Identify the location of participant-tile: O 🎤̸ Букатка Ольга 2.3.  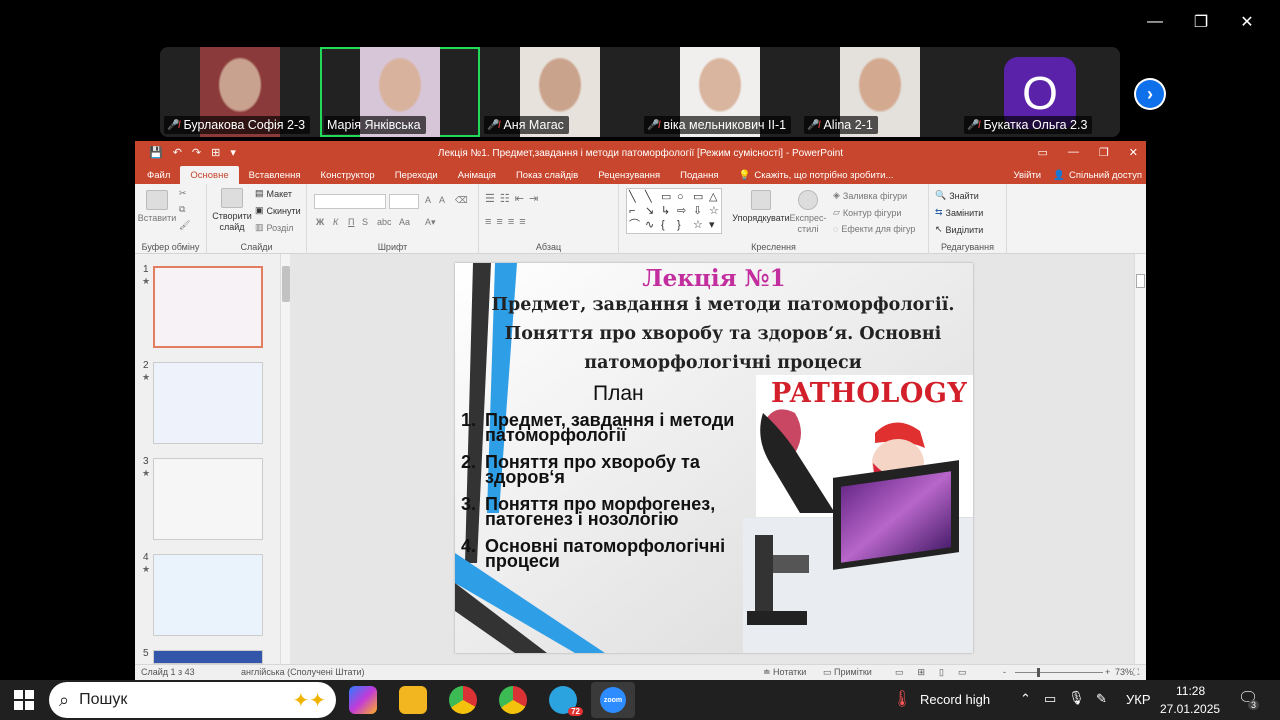
(1040, 92).